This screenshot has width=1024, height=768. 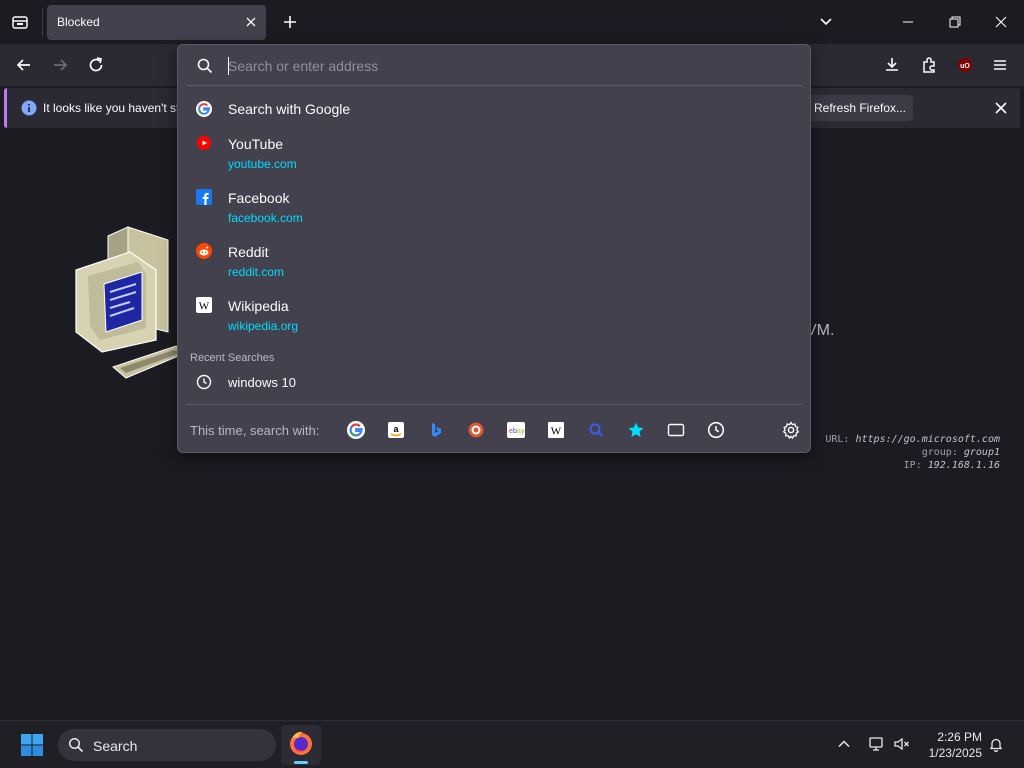 I want to click on new-tab-icon, so click(x=290, y=22).